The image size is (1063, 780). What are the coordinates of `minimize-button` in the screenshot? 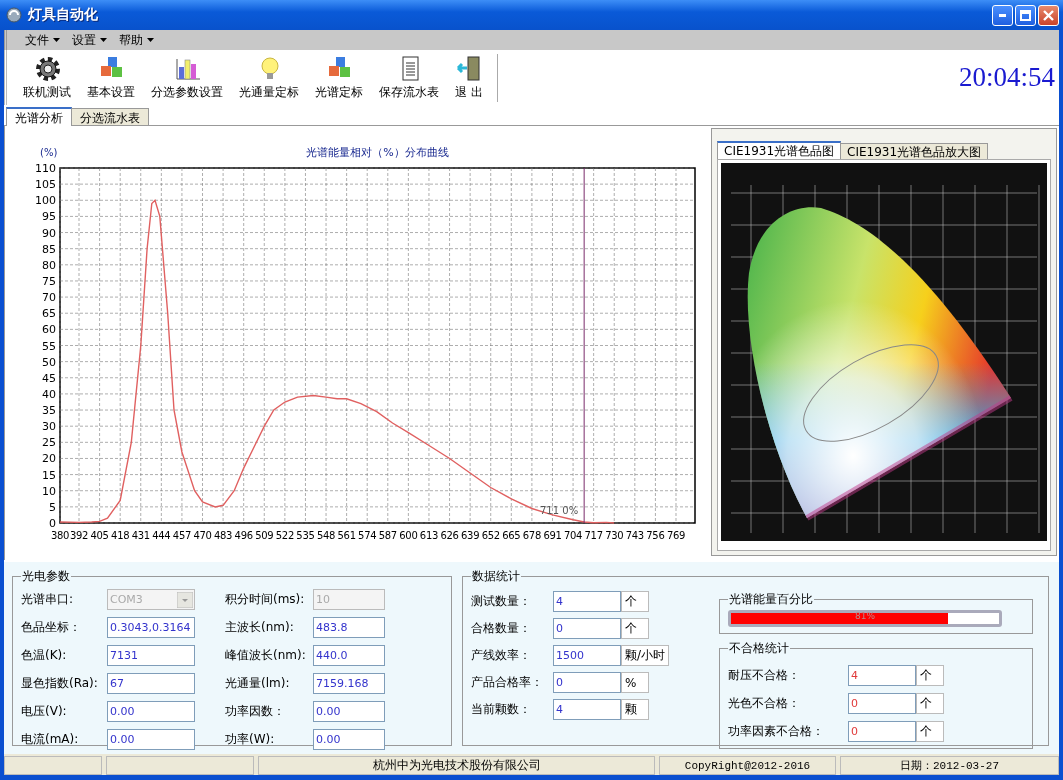 It's located at (1002, 15).